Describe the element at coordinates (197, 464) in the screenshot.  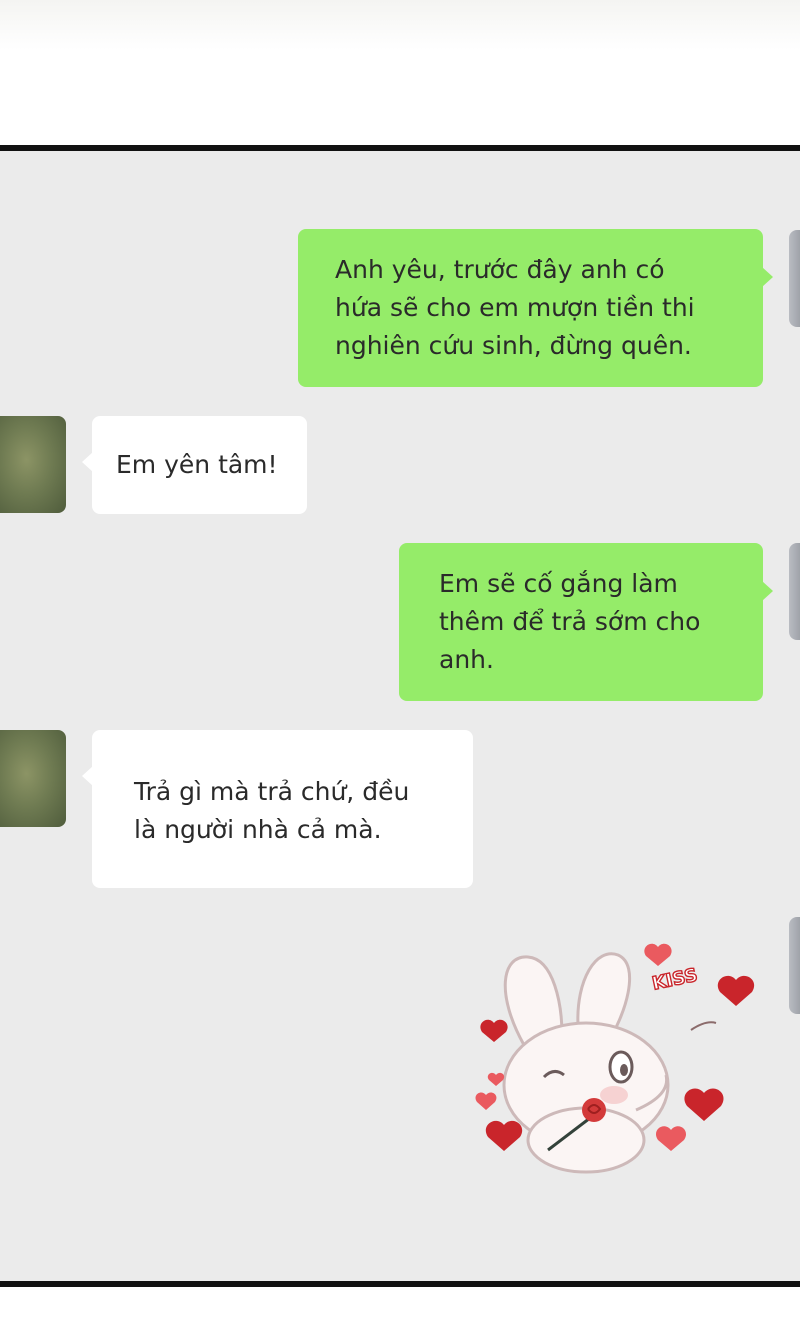
I see `message-text: Em yên tâm!` at that location.